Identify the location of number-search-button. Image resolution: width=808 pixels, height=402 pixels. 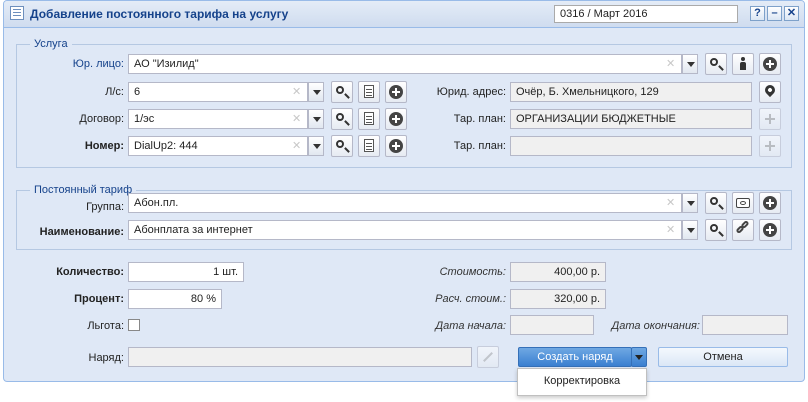
(342, 146).